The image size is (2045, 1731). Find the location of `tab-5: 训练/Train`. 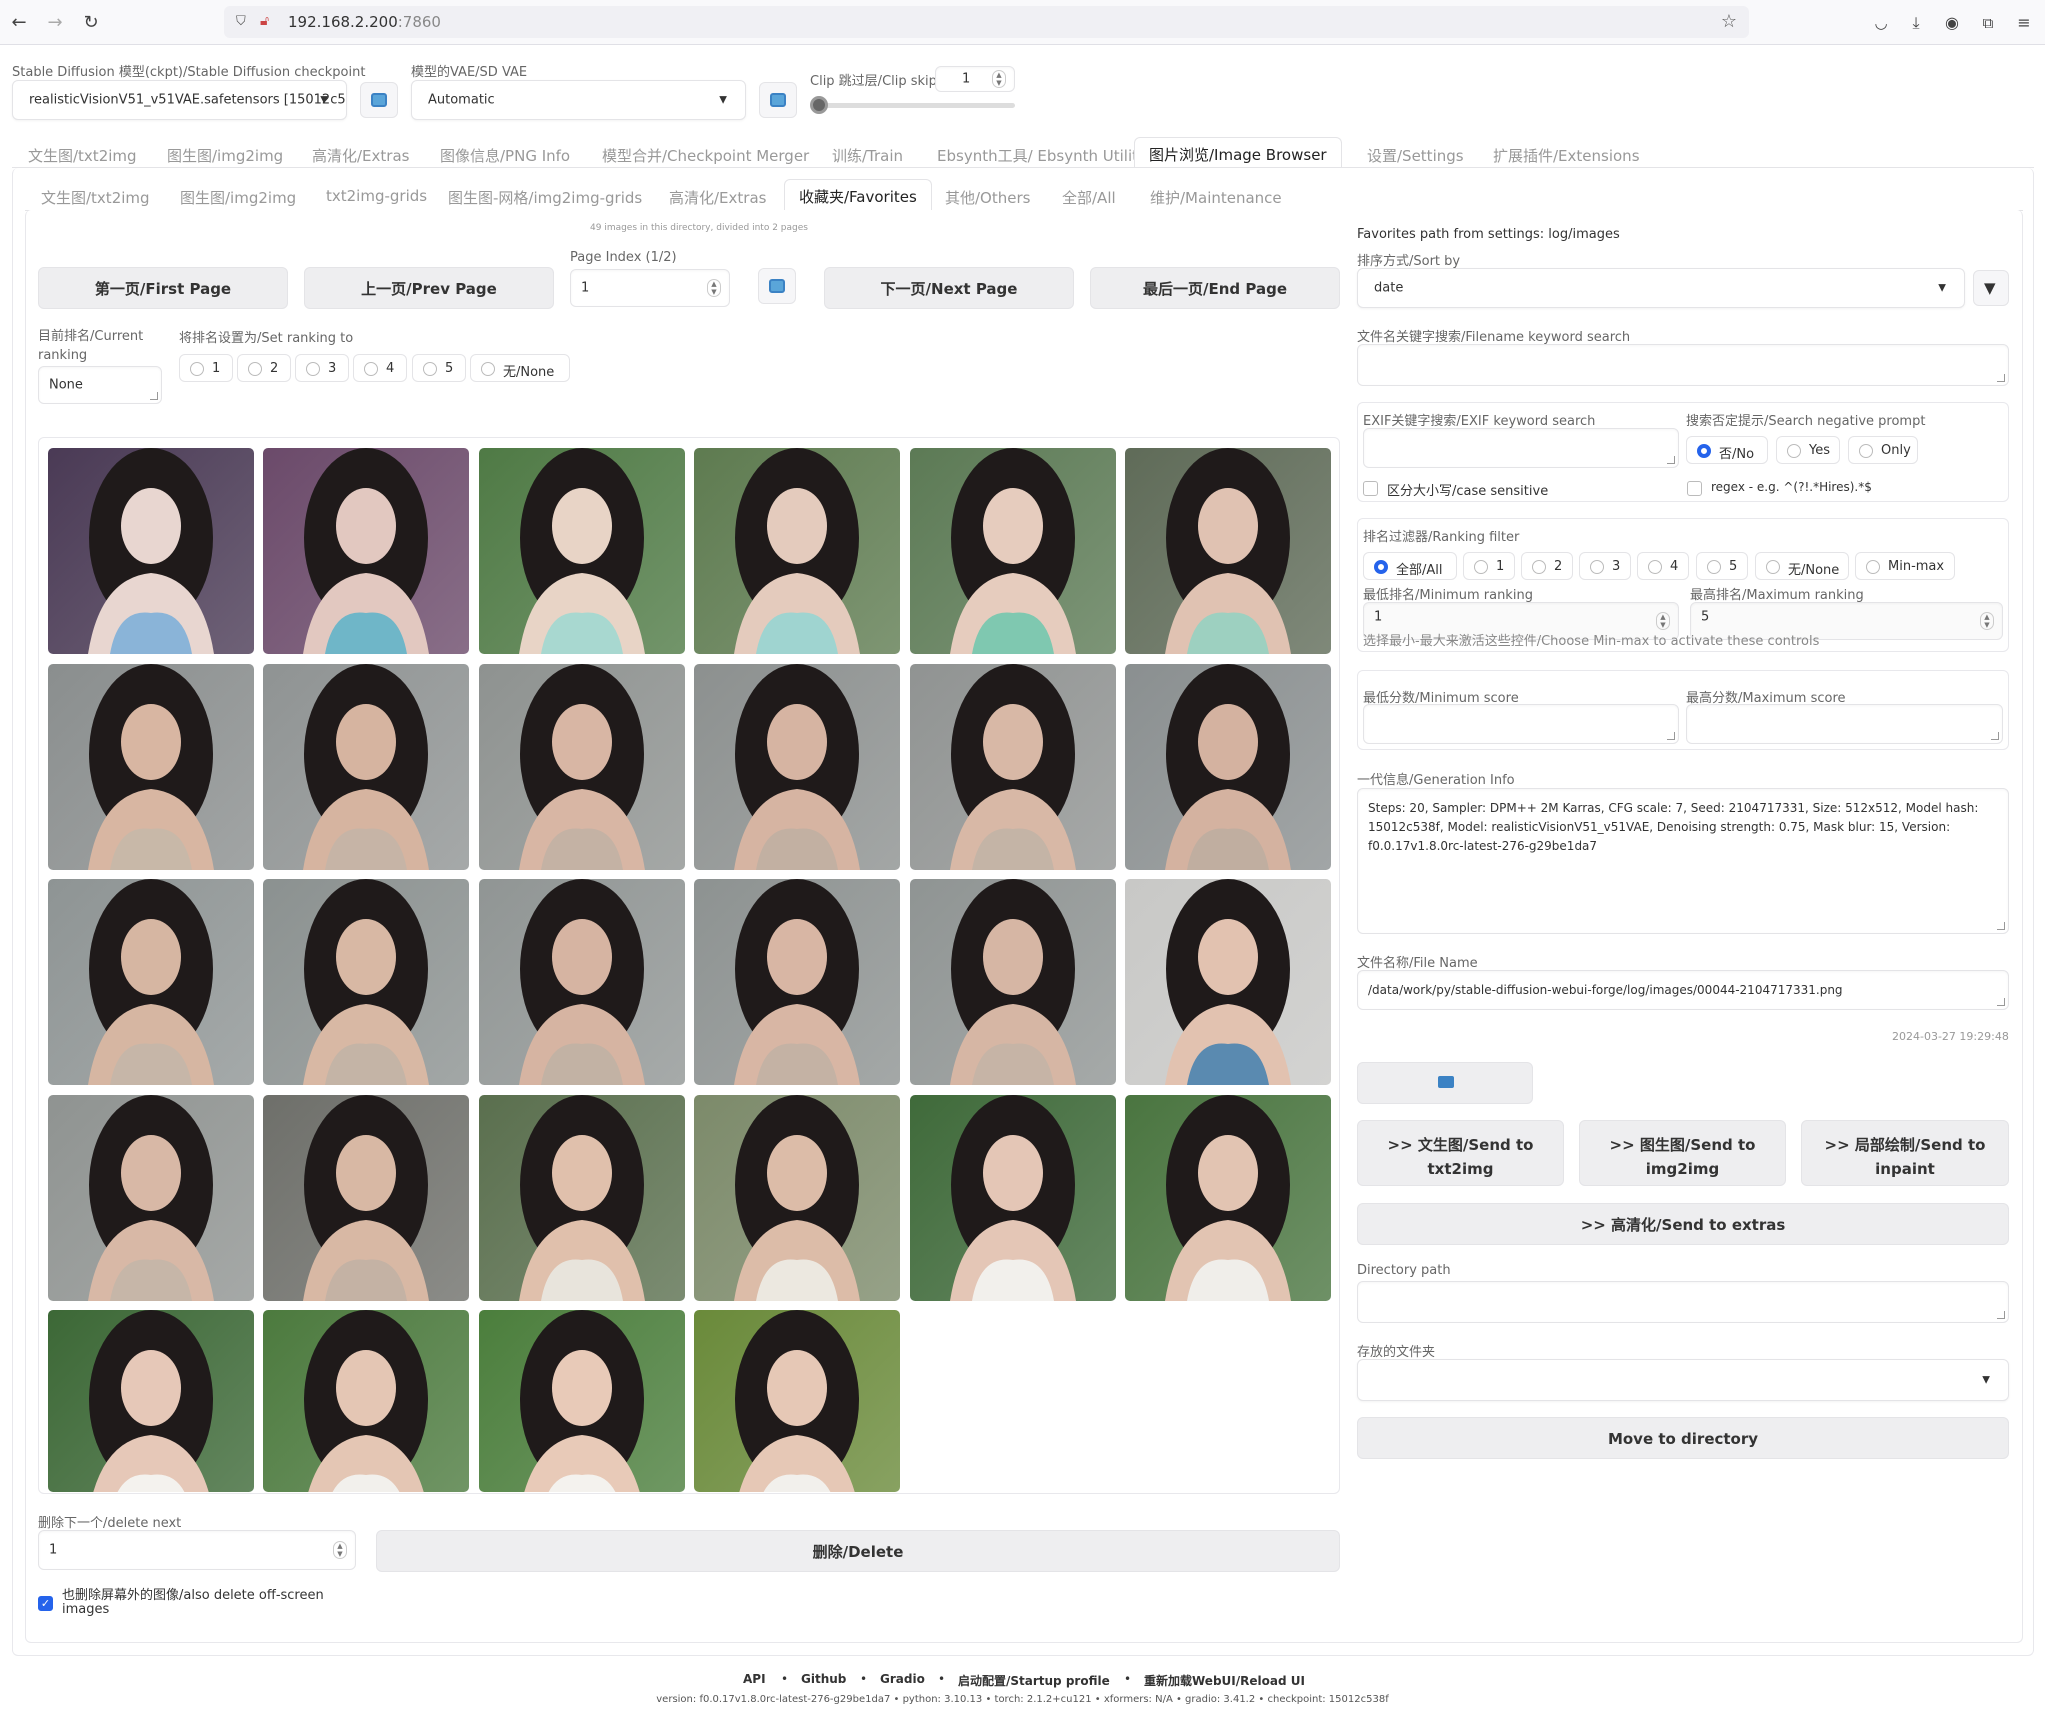

tab-5: 训练/Train is located at coordinates (867, 155).